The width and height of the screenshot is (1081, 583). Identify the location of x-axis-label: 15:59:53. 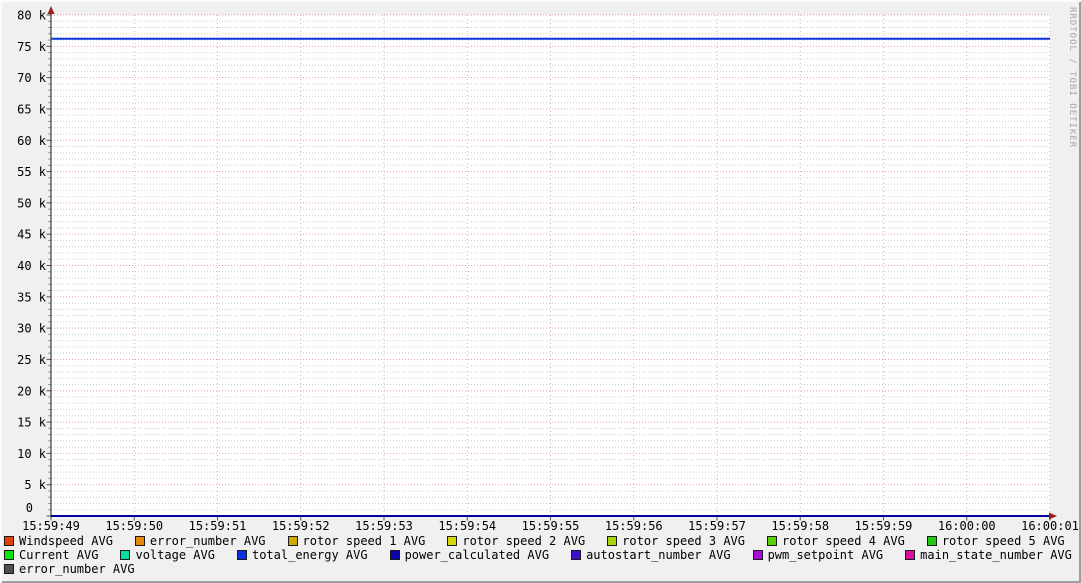
(384, 526).